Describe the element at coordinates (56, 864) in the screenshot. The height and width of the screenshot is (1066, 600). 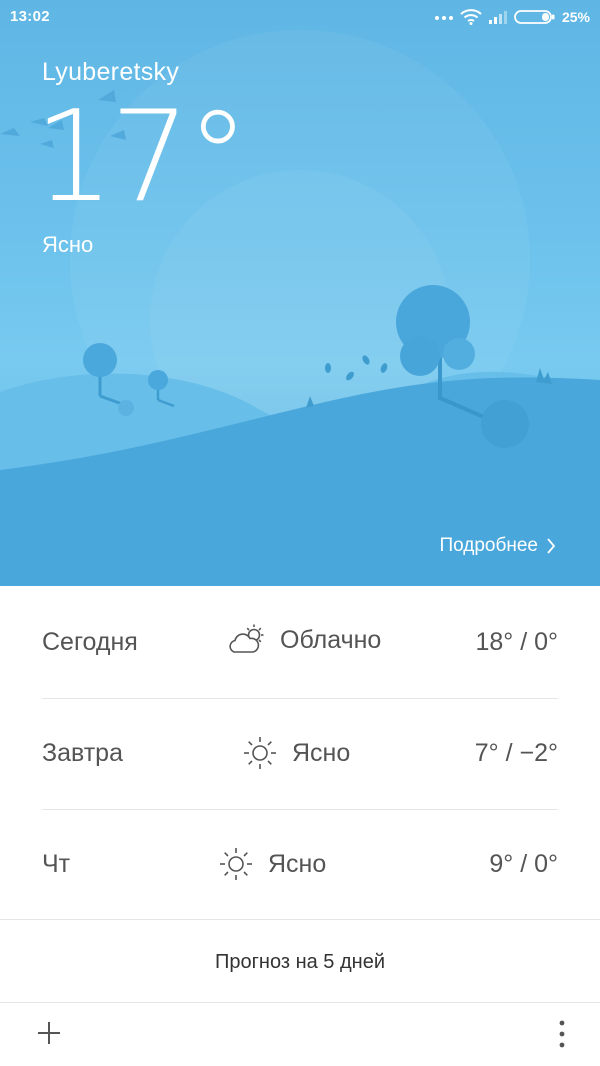
I see `forecast-day: Чт` at that location.